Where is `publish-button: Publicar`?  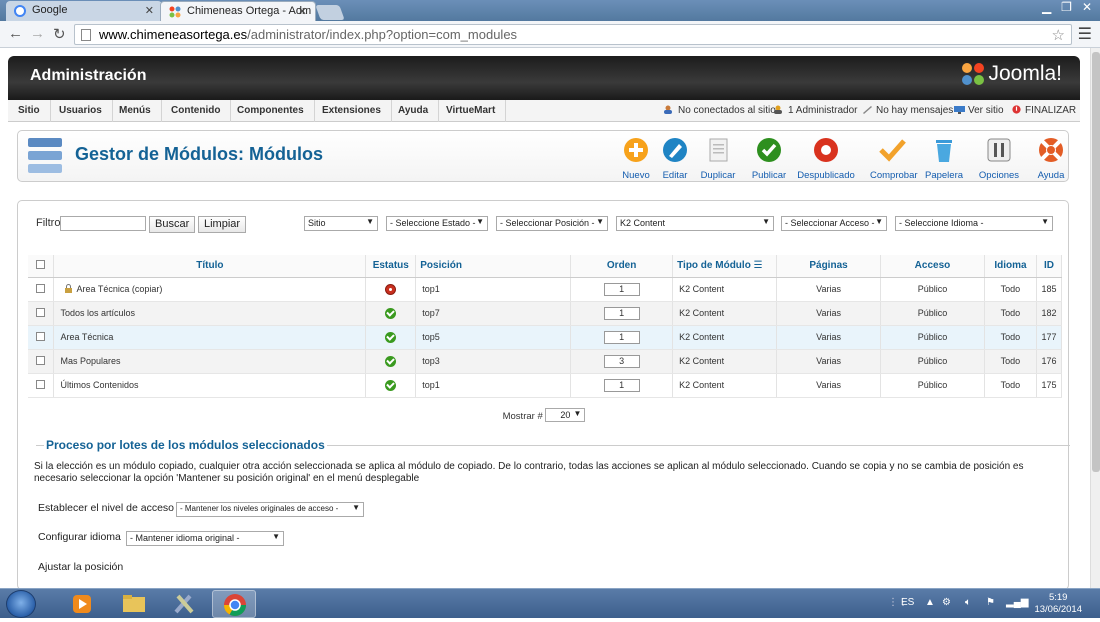 publish-button: Publicar is located at coordinates (769, 158).